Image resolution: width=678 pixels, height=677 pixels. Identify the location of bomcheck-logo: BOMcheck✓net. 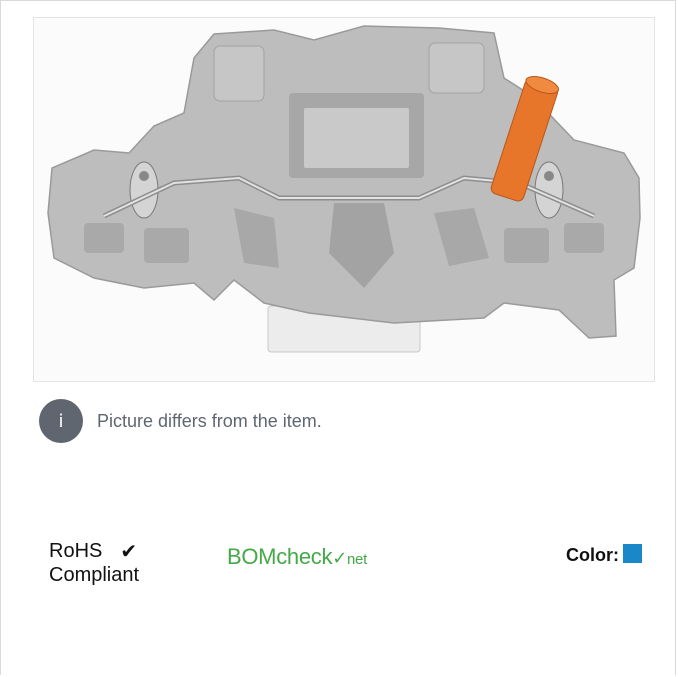
(297, 557).